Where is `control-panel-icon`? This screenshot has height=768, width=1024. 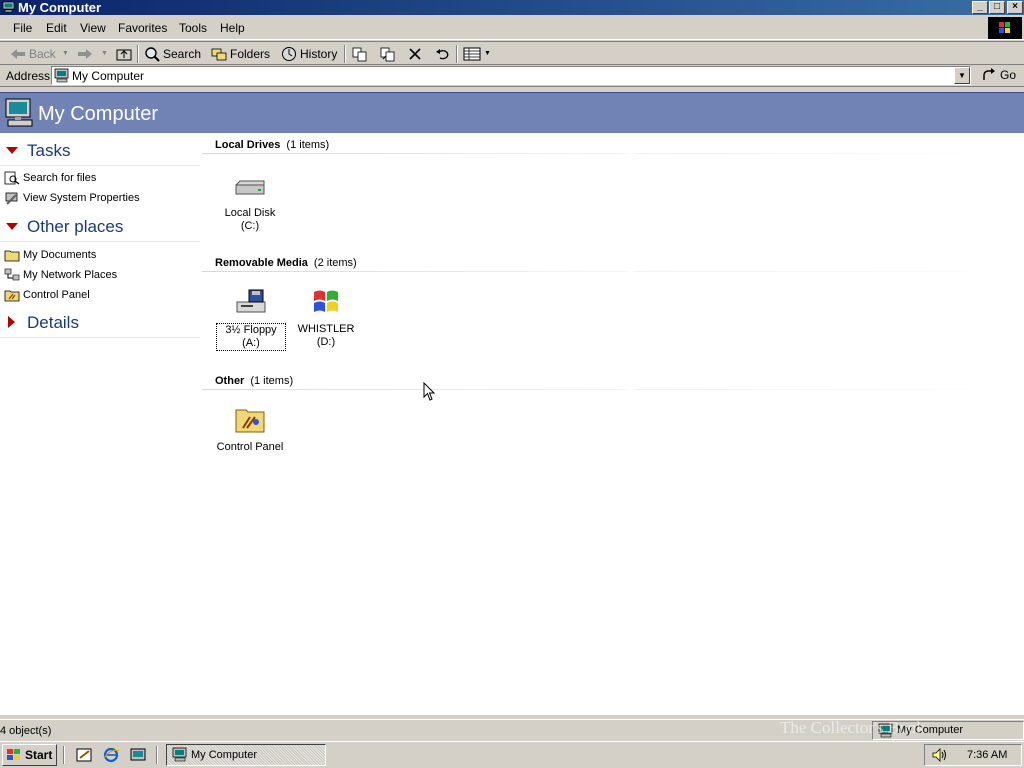
control-panel-icon is located at coordinates (12, 296).